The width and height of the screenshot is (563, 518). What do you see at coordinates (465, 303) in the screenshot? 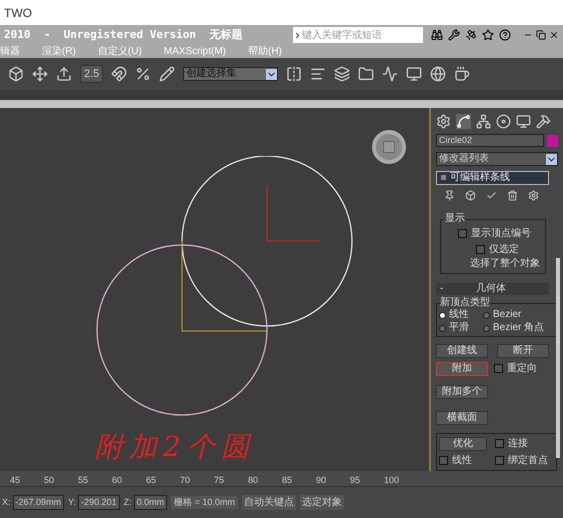
I see `group-title: 新顶点类型` at bounding box center [465, 303].